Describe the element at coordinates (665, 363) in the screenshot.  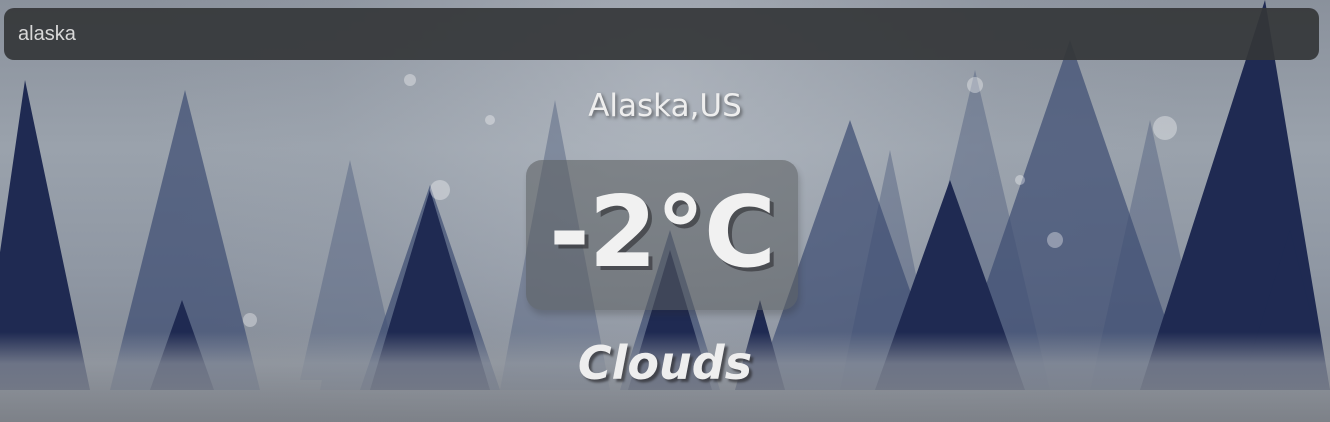
I see `weather-condition: Clouds` at that location.